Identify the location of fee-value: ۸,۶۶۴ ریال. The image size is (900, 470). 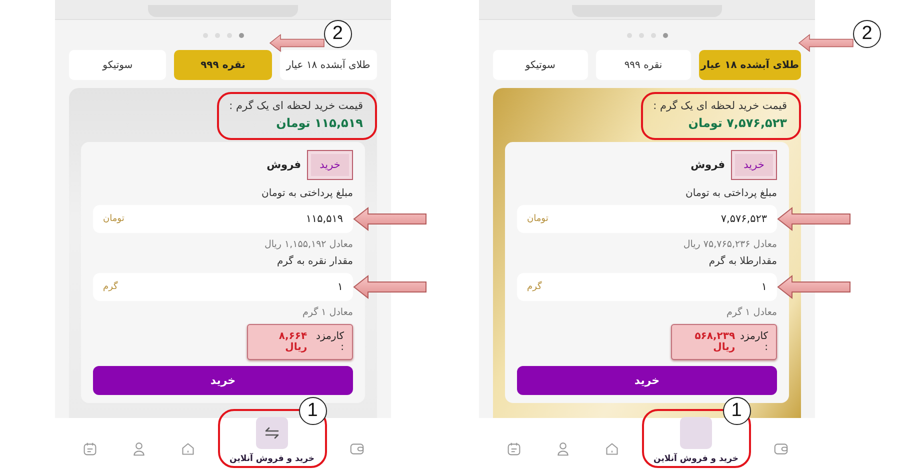
(293, 342).